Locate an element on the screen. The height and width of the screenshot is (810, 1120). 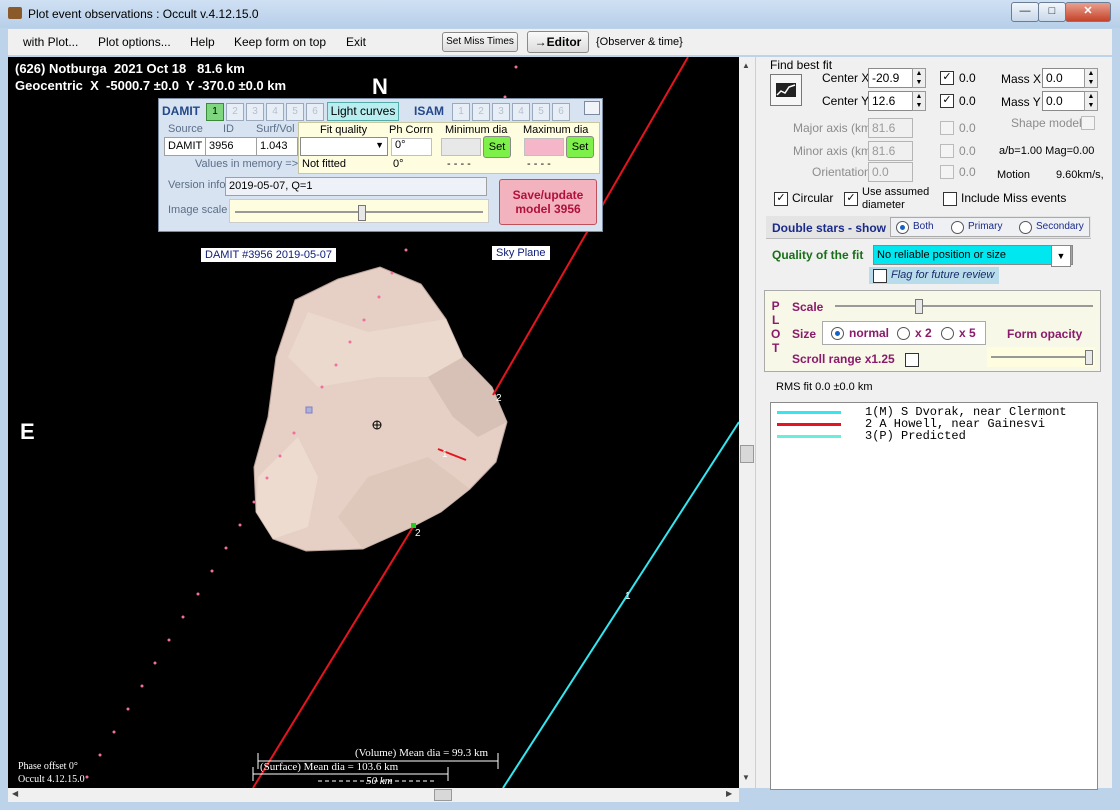
set-miss-times-button: Set Miss Times is located at coordinates (480, 42).